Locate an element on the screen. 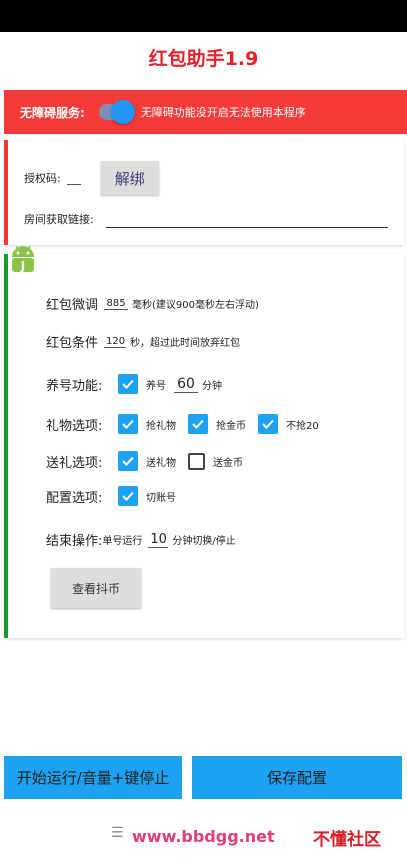  config-label: 配置选项: is located at coordinates (74, 498).